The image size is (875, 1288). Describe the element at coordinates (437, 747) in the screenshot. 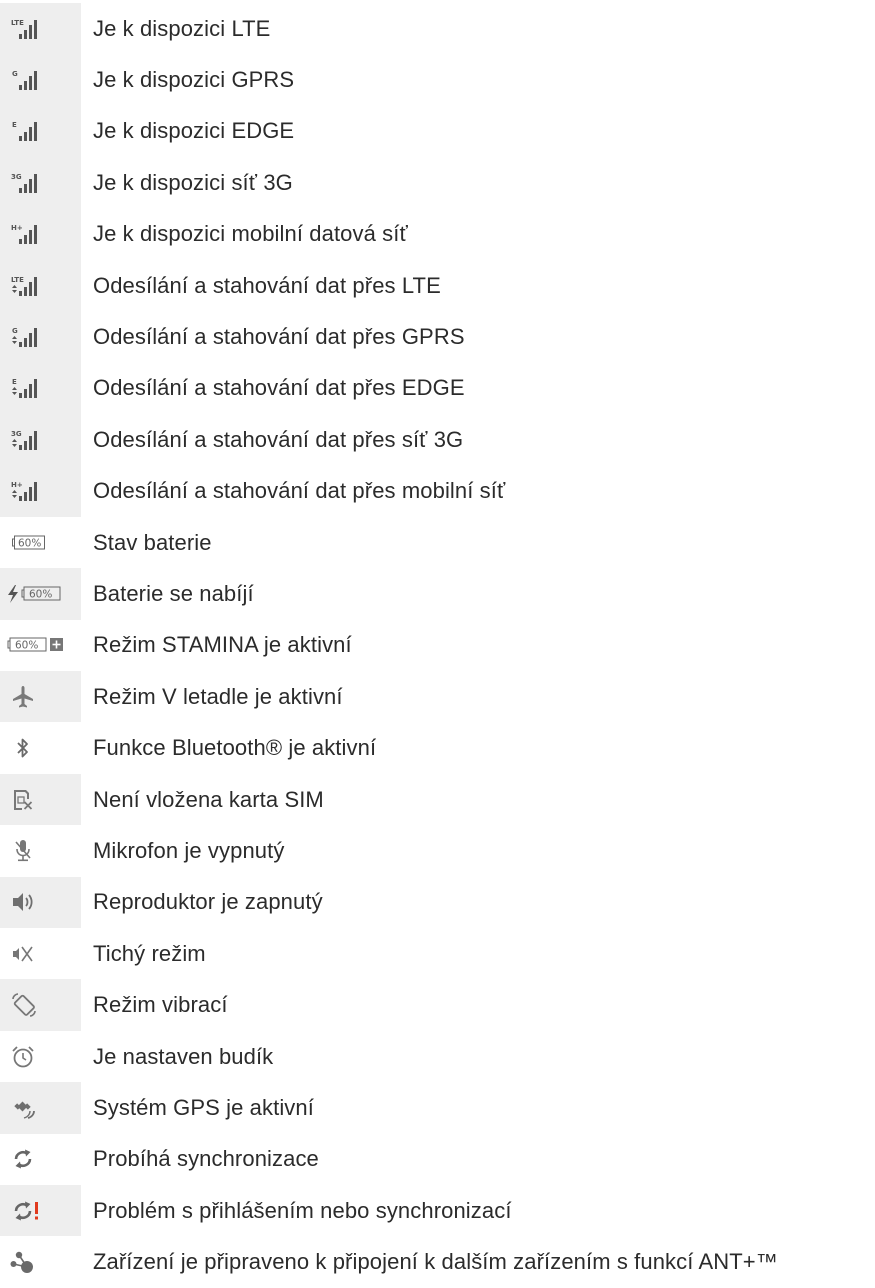

I see `list-item: Funkce Bluetooth® je aktivní` at that location.